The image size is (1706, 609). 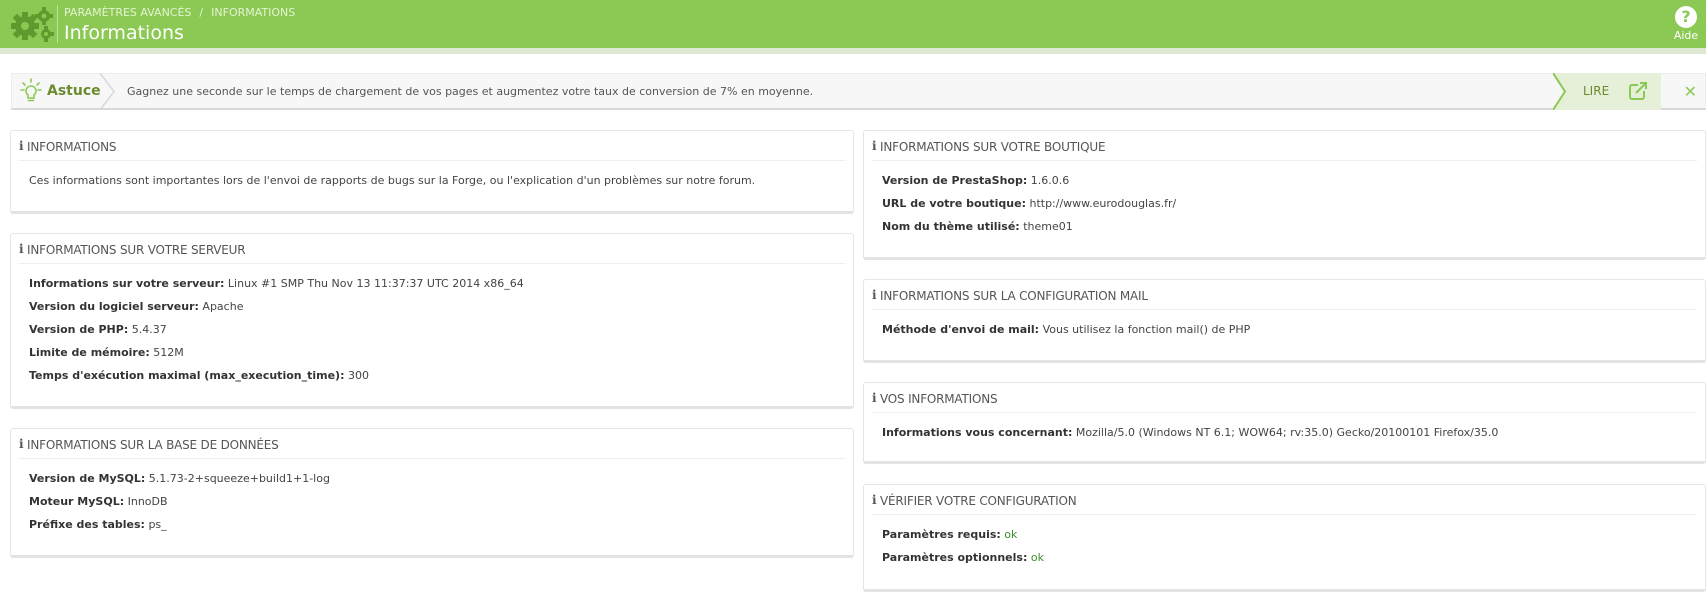 What do you see at coordinates (1686, 17) in the screenshot?
I see `question-circle-icon: ?` at bounding box center [1686, 17].